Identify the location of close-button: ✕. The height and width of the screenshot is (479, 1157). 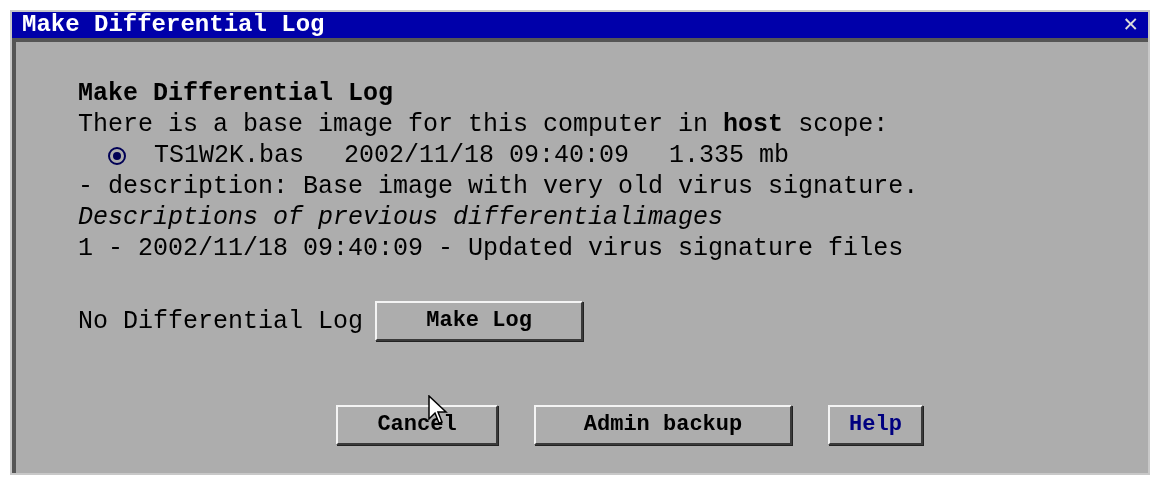
(1130, 25).